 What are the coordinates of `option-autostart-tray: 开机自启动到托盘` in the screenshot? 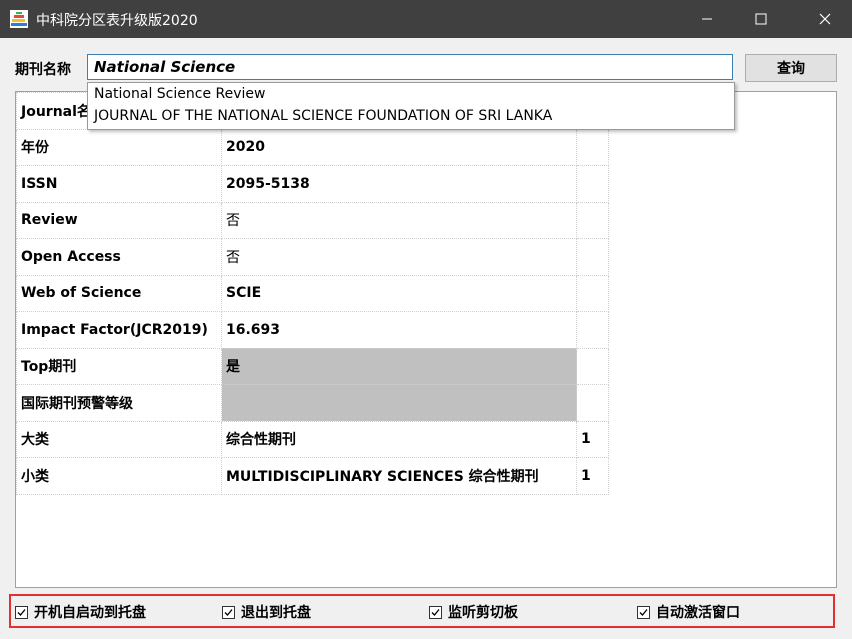 It's located at (80, 612).